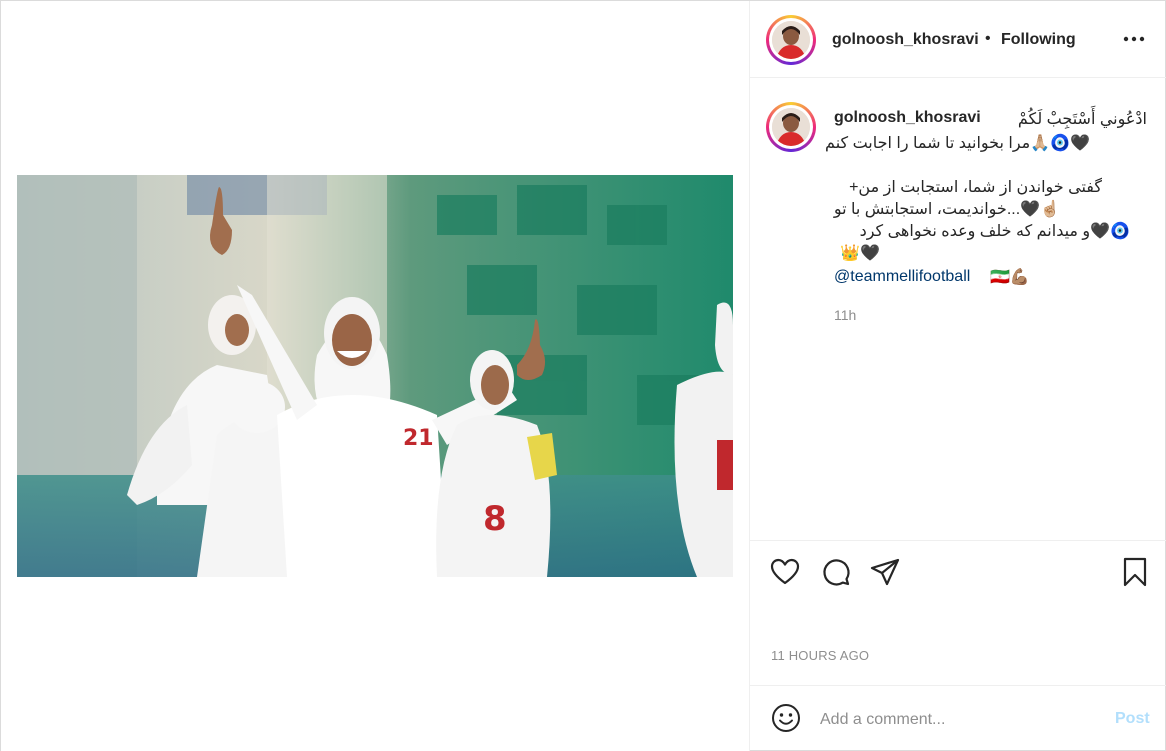  I want to click on mention-link: @teammellifootball, so click(902, 277).